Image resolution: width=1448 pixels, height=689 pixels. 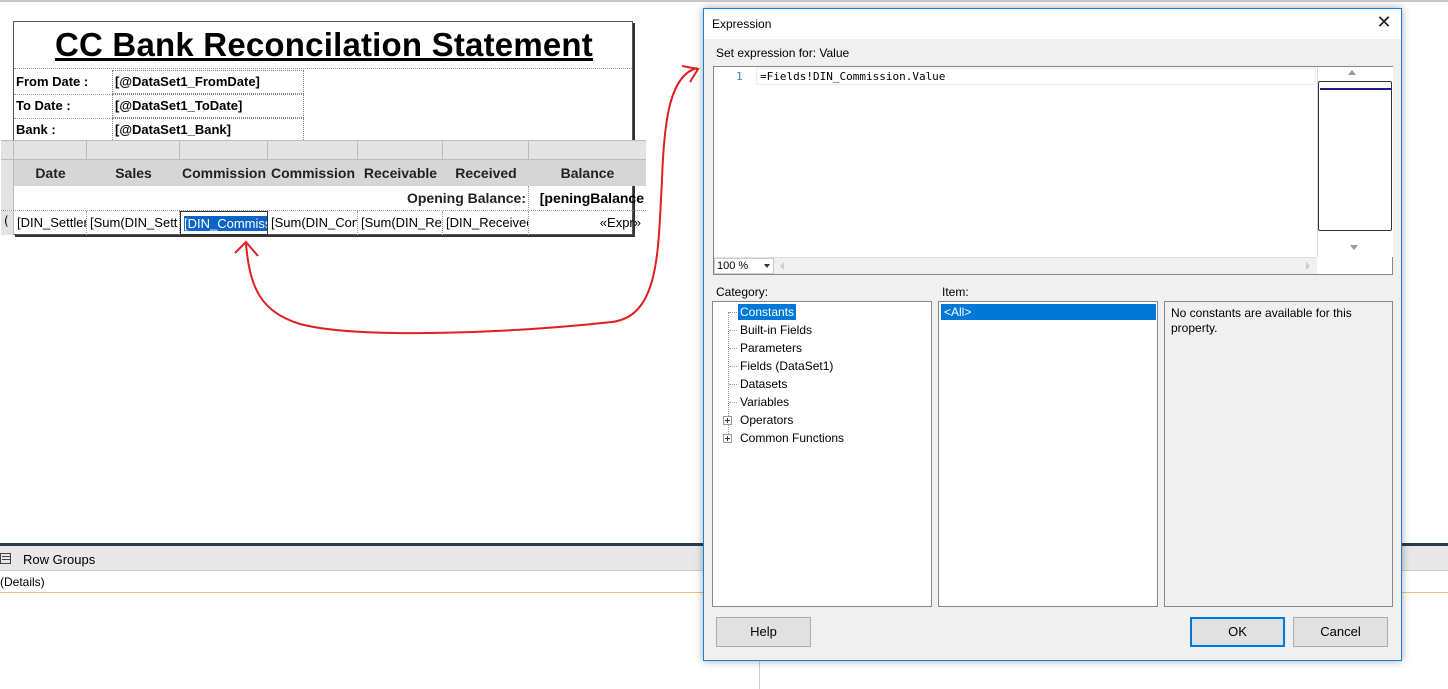 I want to click on expression-text: =Fields!DIN_Commission.Value, so click(x=852, y=76).